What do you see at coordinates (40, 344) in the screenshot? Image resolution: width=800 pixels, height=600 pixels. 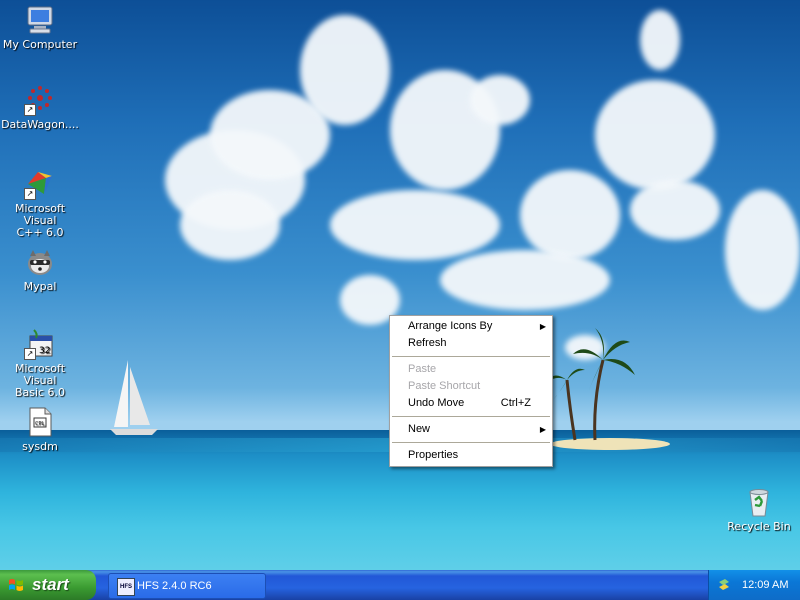 I see `visual-basic-icon: 32 ↗` at bounding box center [40, 344].